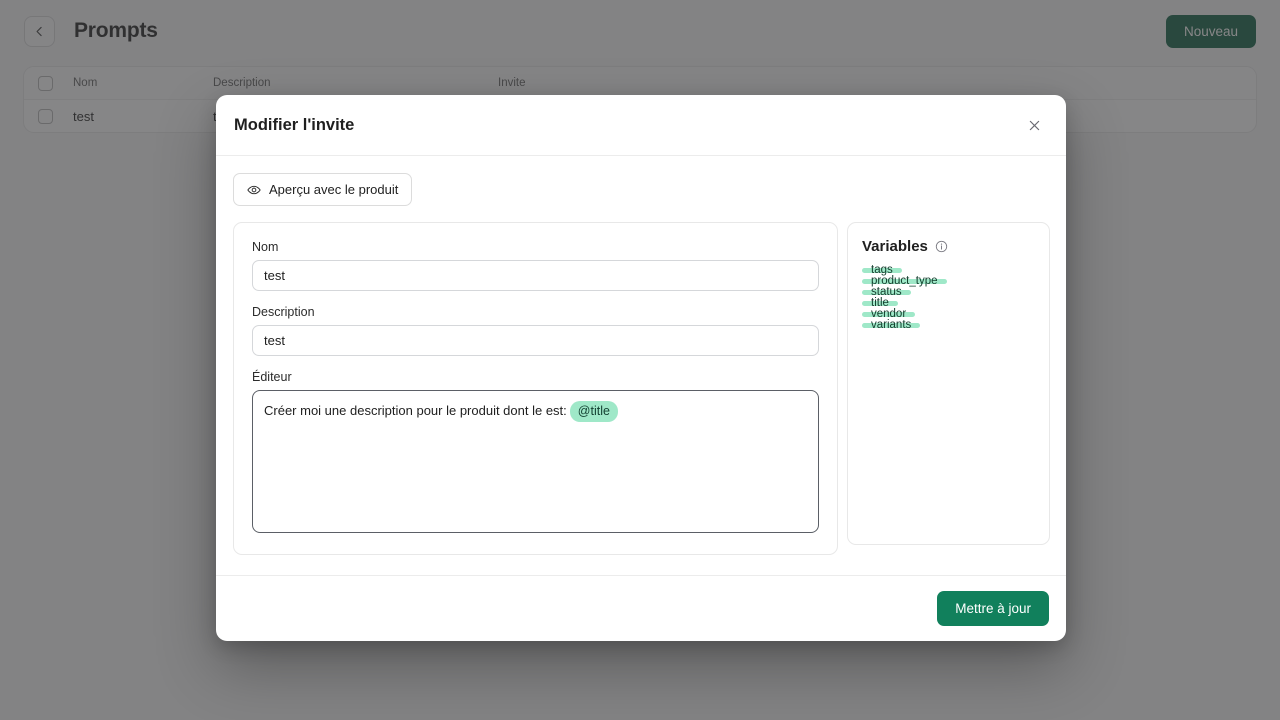 This screenshot has height=720, width=1280. What do you see at coordinates (941, 246) in the screenshot?
I see `info-circle-icon` at bounding box center [941, 246].